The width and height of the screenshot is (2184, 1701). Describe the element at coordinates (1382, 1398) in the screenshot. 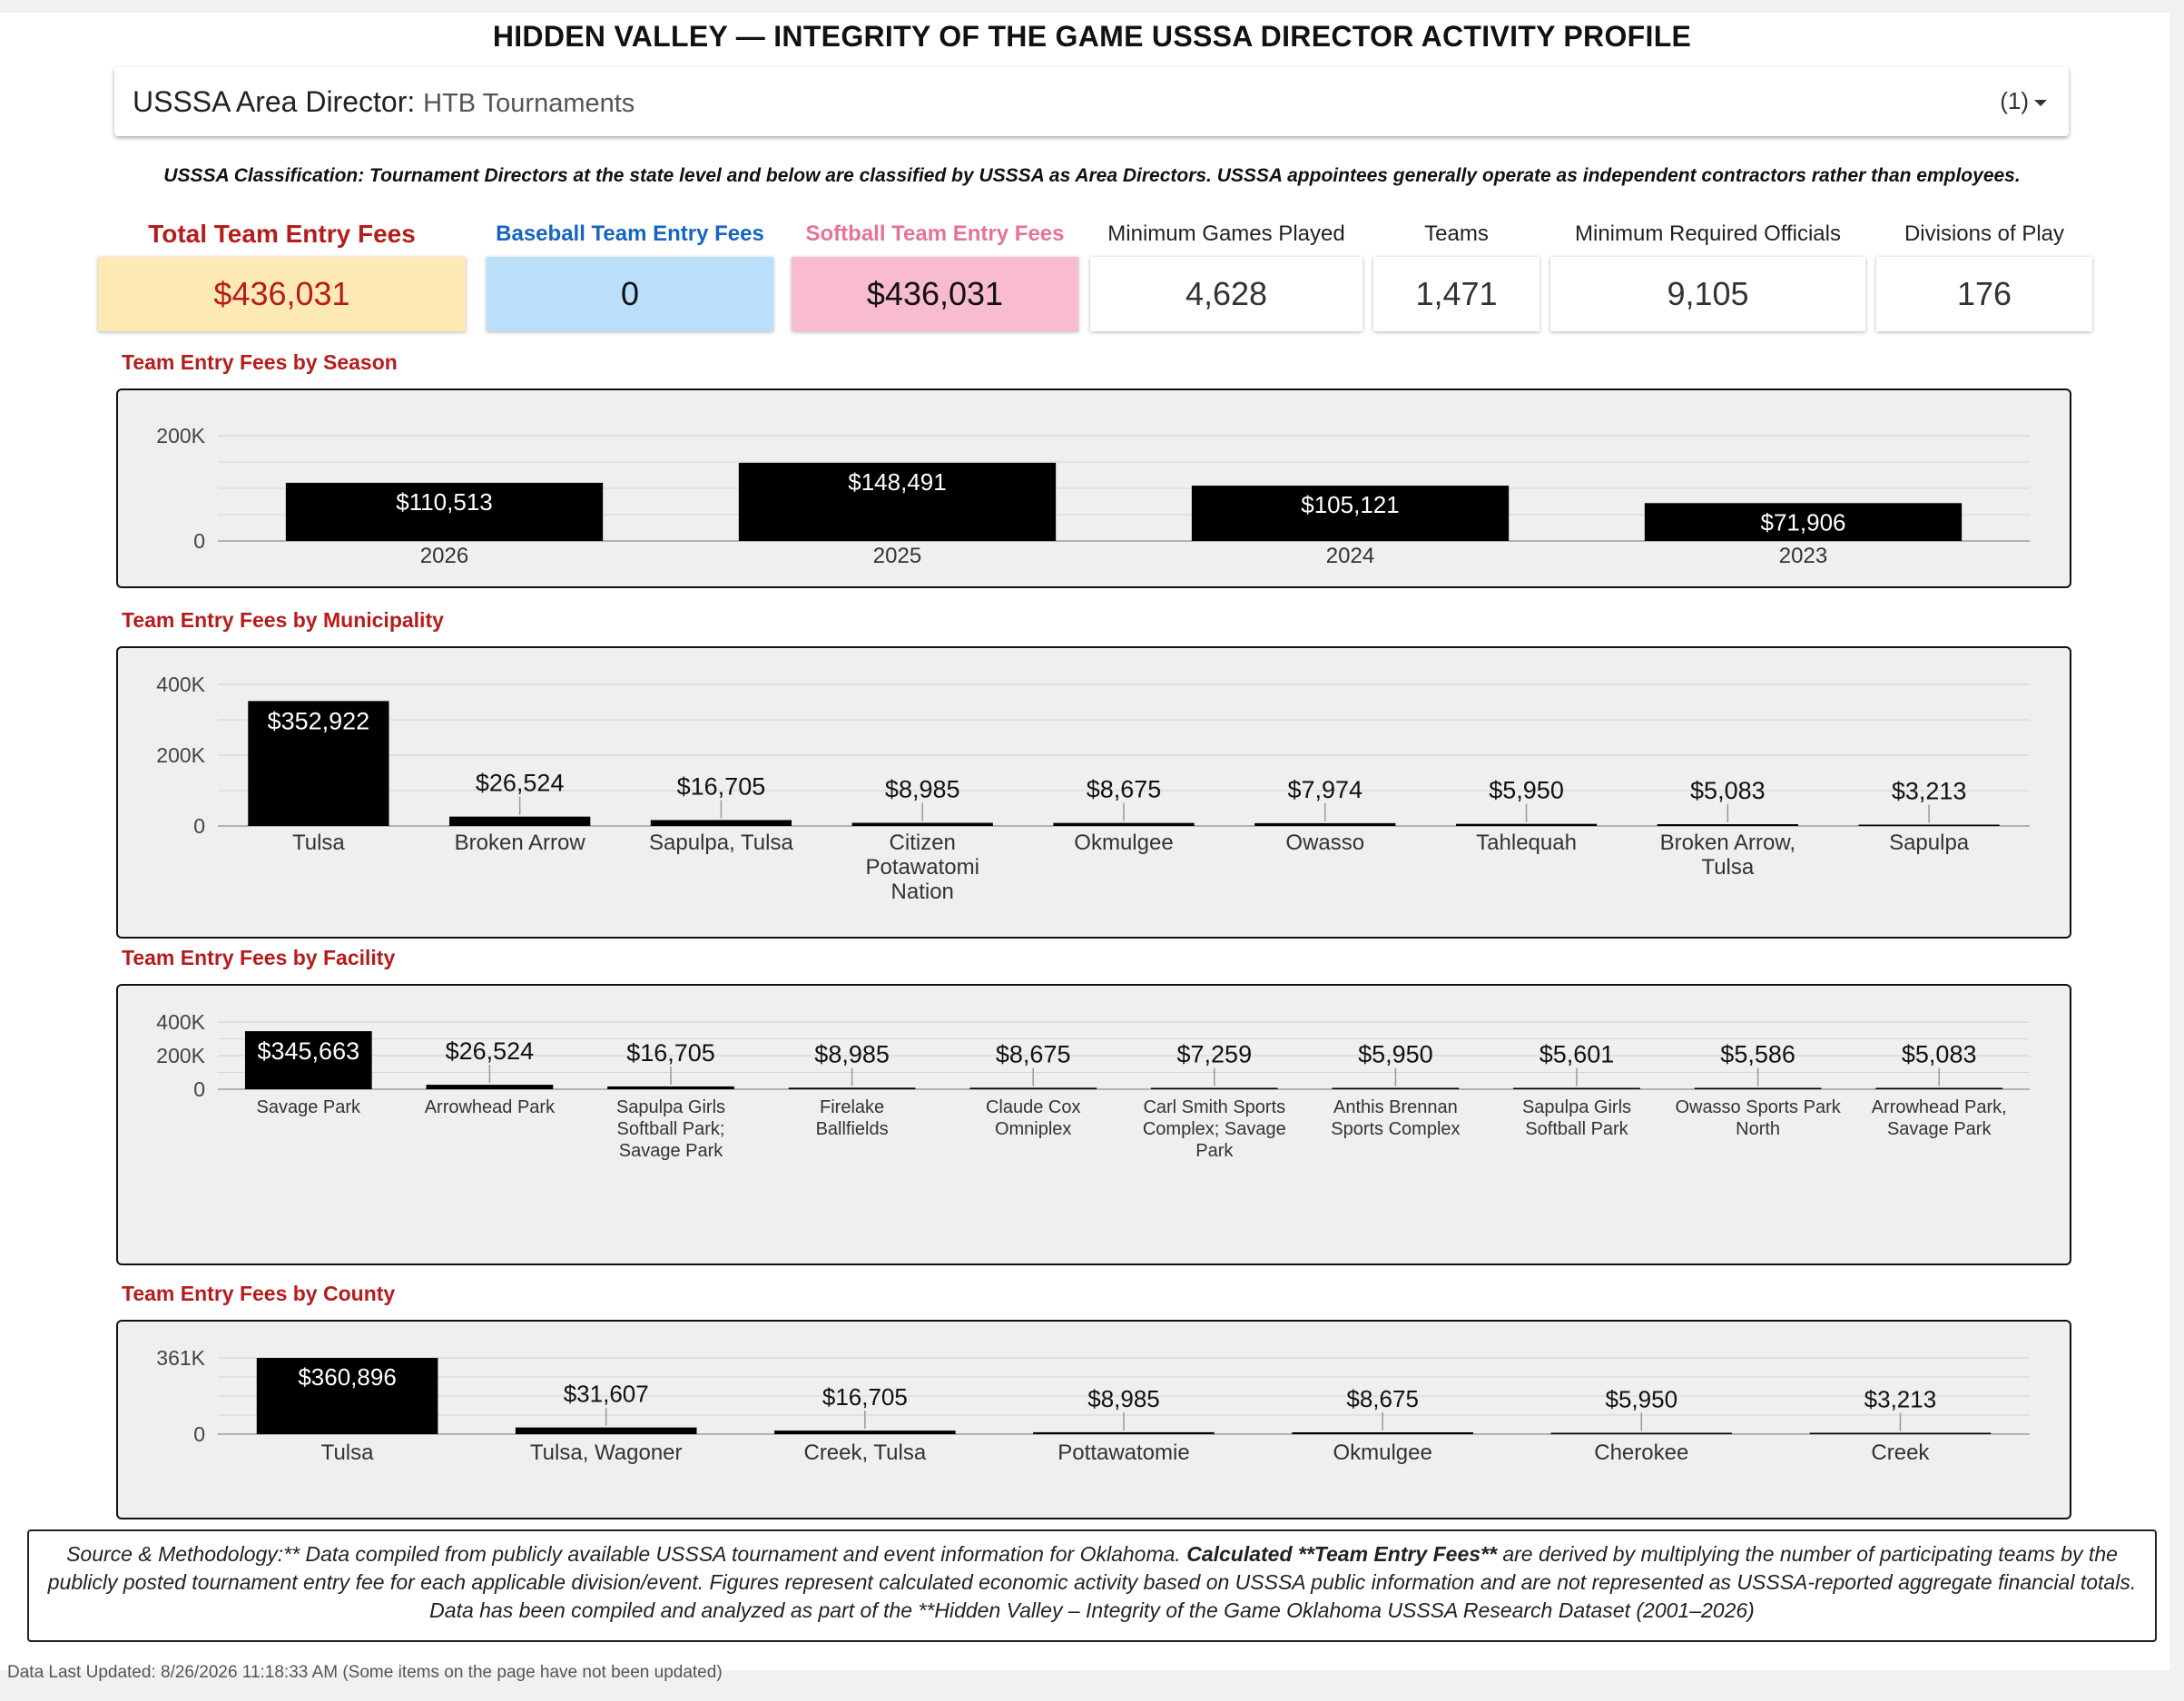

I see `data-label: $8,675` at that location.